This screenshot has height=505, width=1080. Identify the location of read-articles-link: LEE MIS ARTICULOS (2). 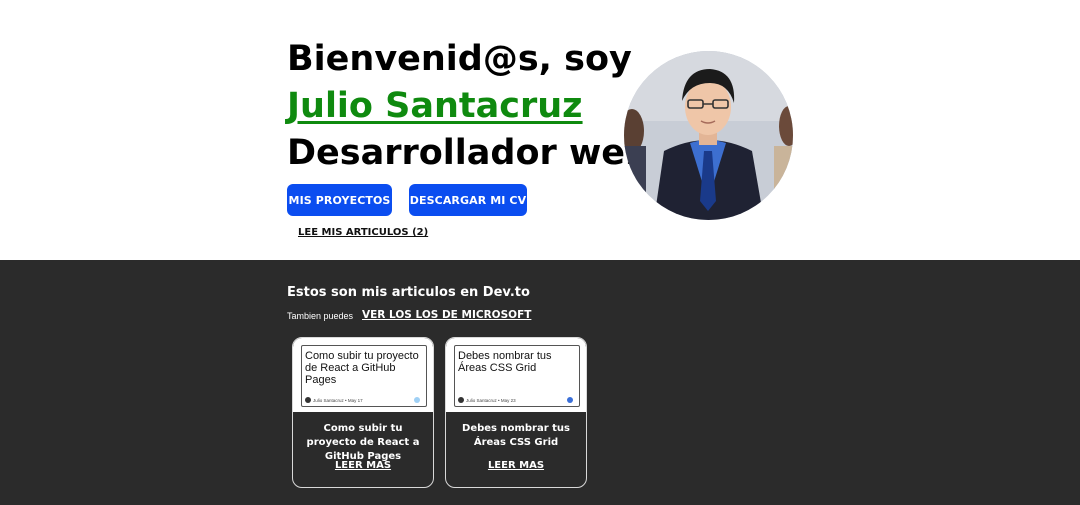
(363, 232).